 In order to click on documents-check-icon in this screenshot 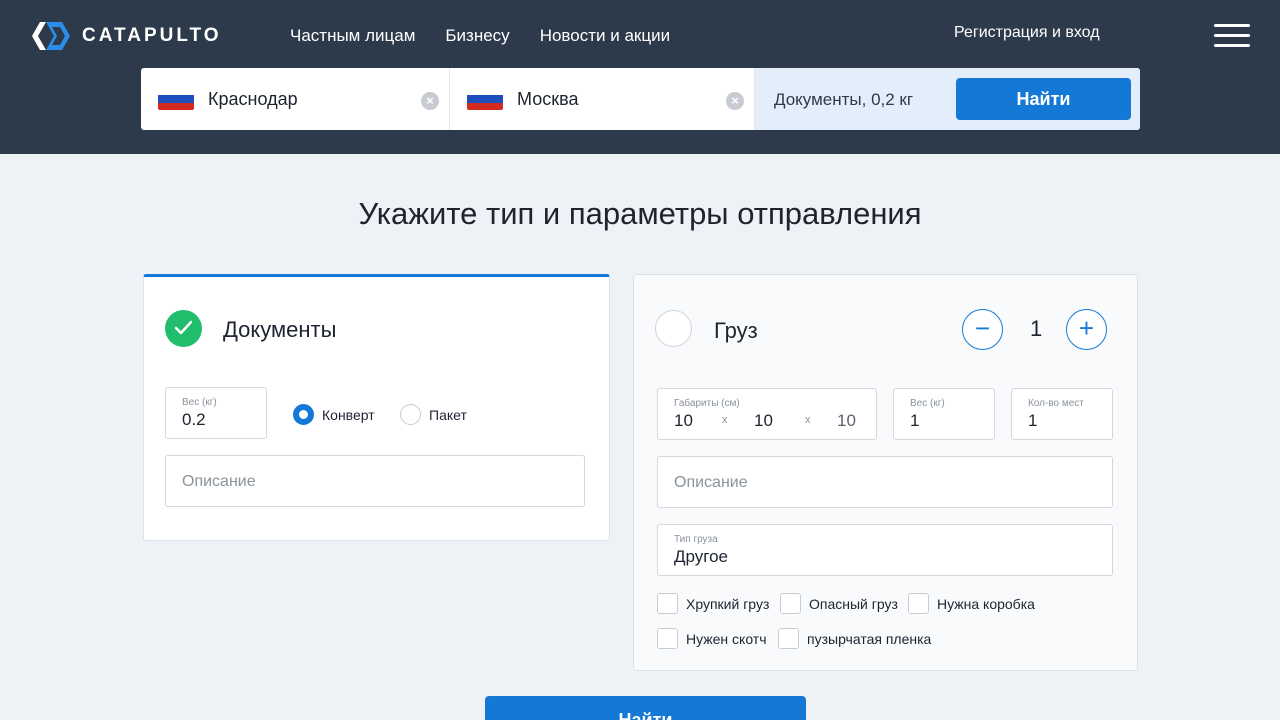, I will do `click(183, 328)`.